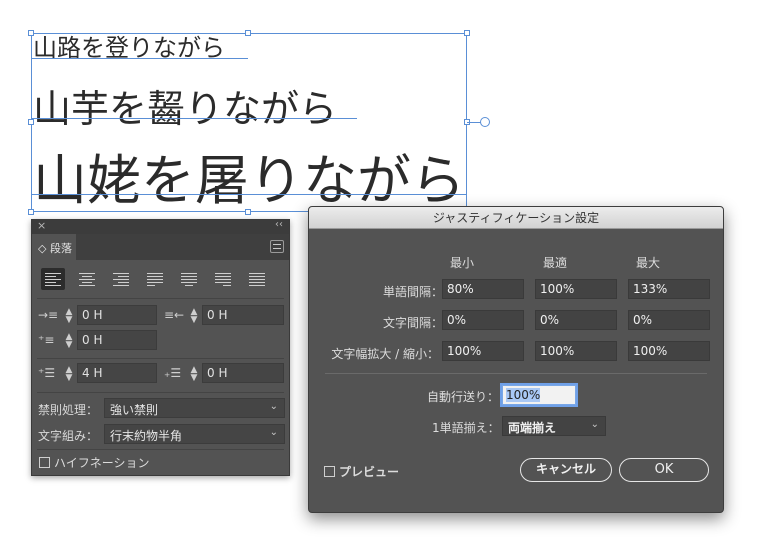 The height and width of the screenshot is (560, 779). Describe the element at coordinates (160, 226) in the screenshot. I see `panel-header-bar: × ‹‹` at that location.